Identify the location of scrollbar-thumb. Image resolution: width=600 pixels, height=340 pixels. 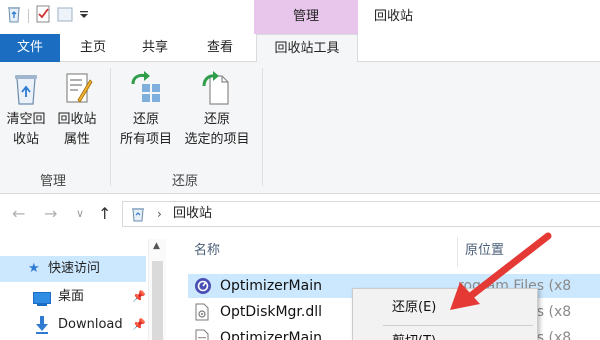
(157, 300).